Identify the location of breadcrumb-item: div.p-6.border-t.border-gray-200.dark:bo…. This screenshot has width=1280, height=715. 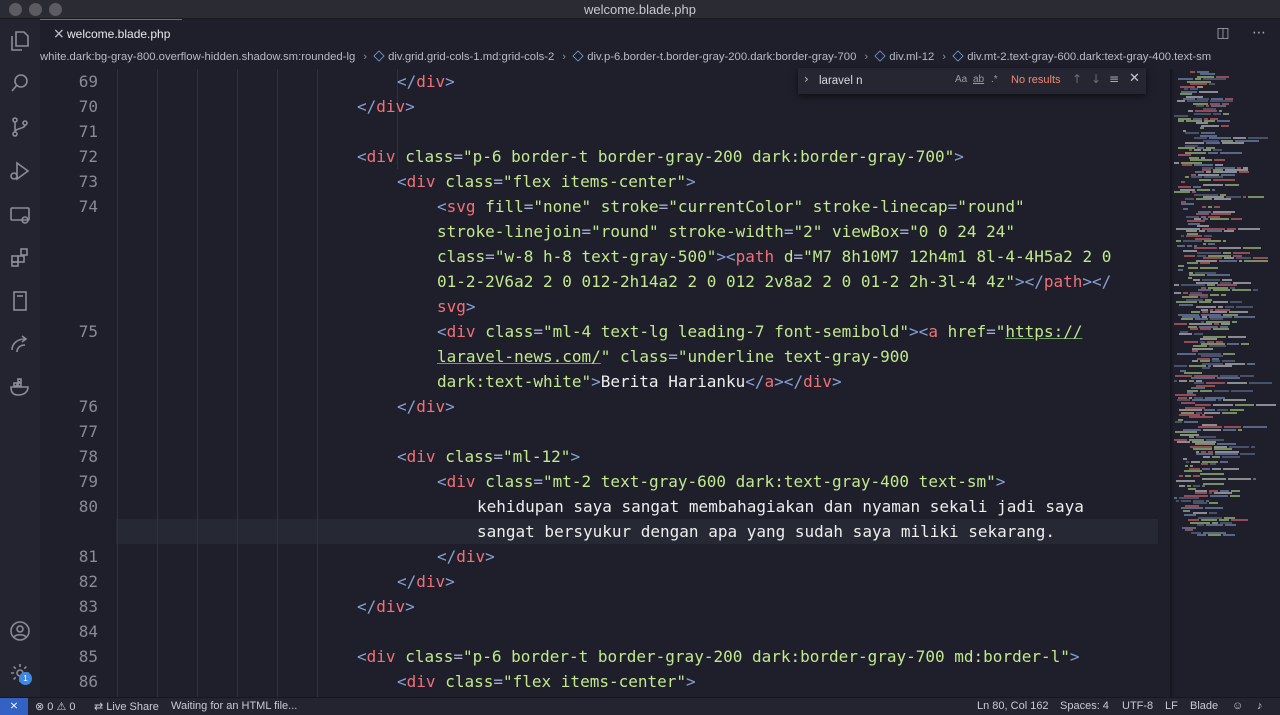
(721, 57).